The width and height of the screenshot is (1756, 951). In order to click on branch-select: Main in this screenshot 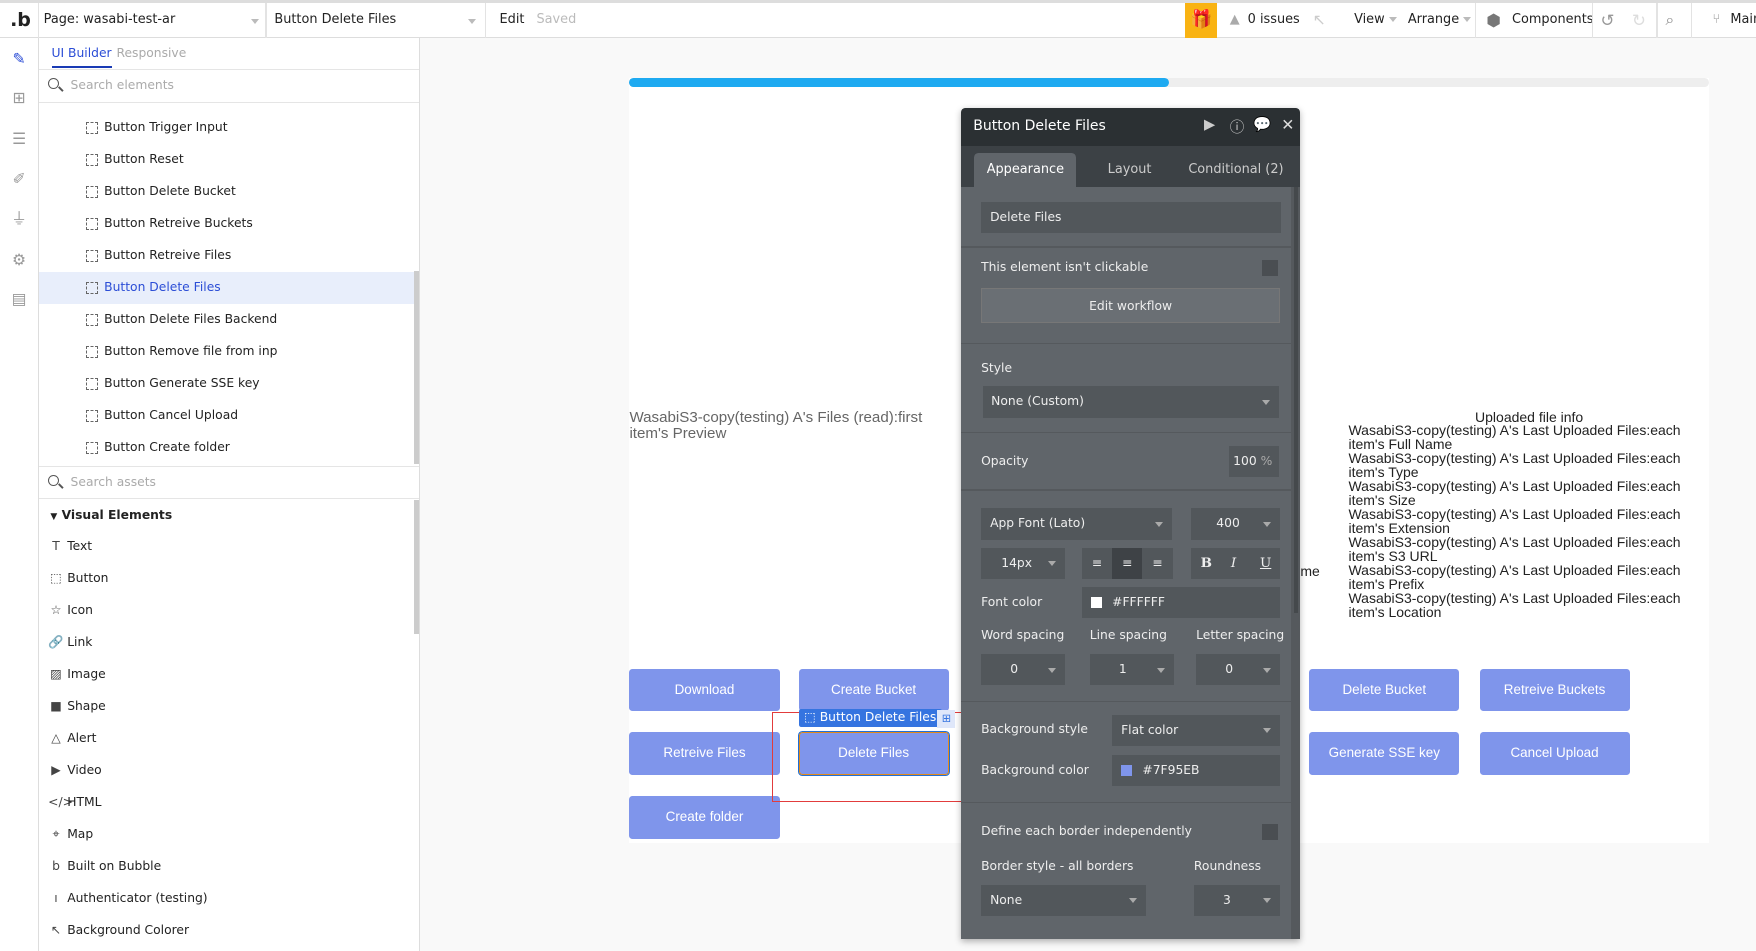, I will do `click(1743, 20)`.